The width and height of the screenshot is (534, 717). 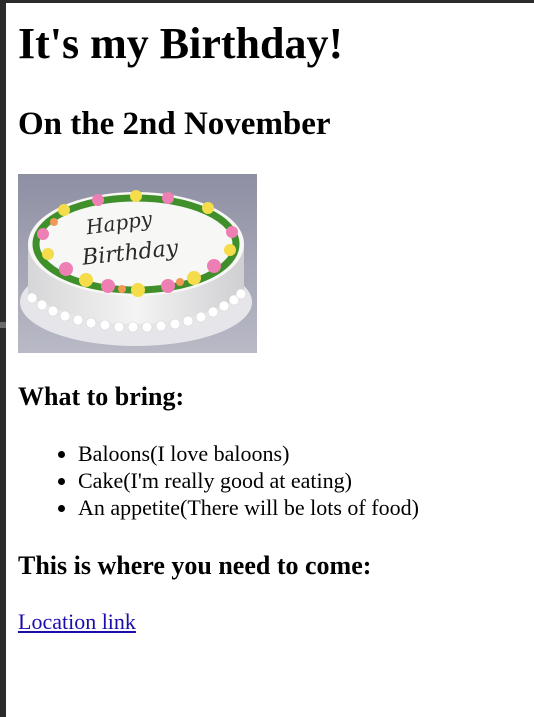 I want to click on list-item: Baloons(I love baloons), so click(x=248, y=453).